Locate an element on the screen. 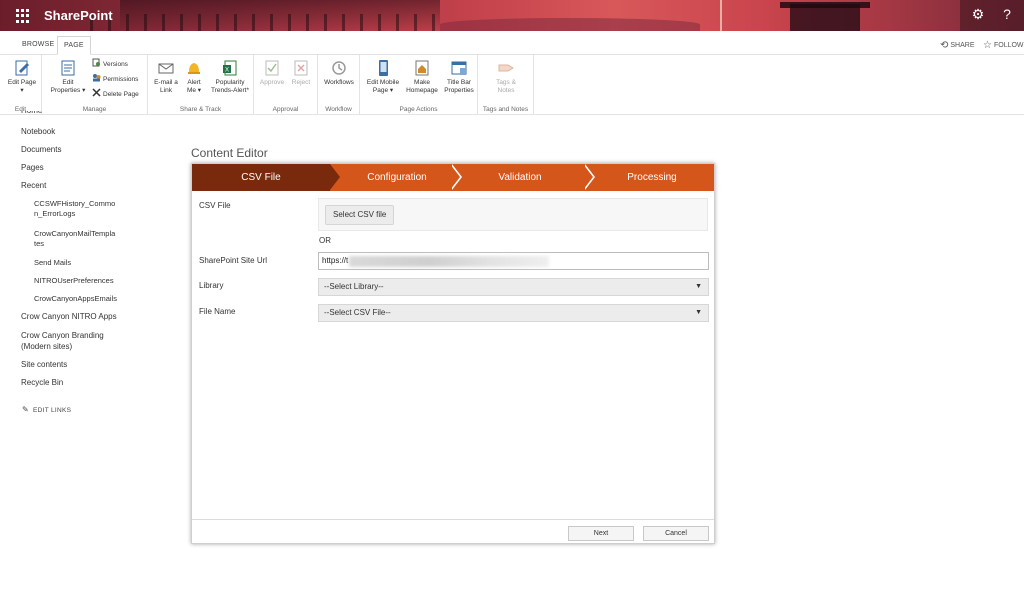  step-csv-file: CSV File is located at coordinates (261, 177).